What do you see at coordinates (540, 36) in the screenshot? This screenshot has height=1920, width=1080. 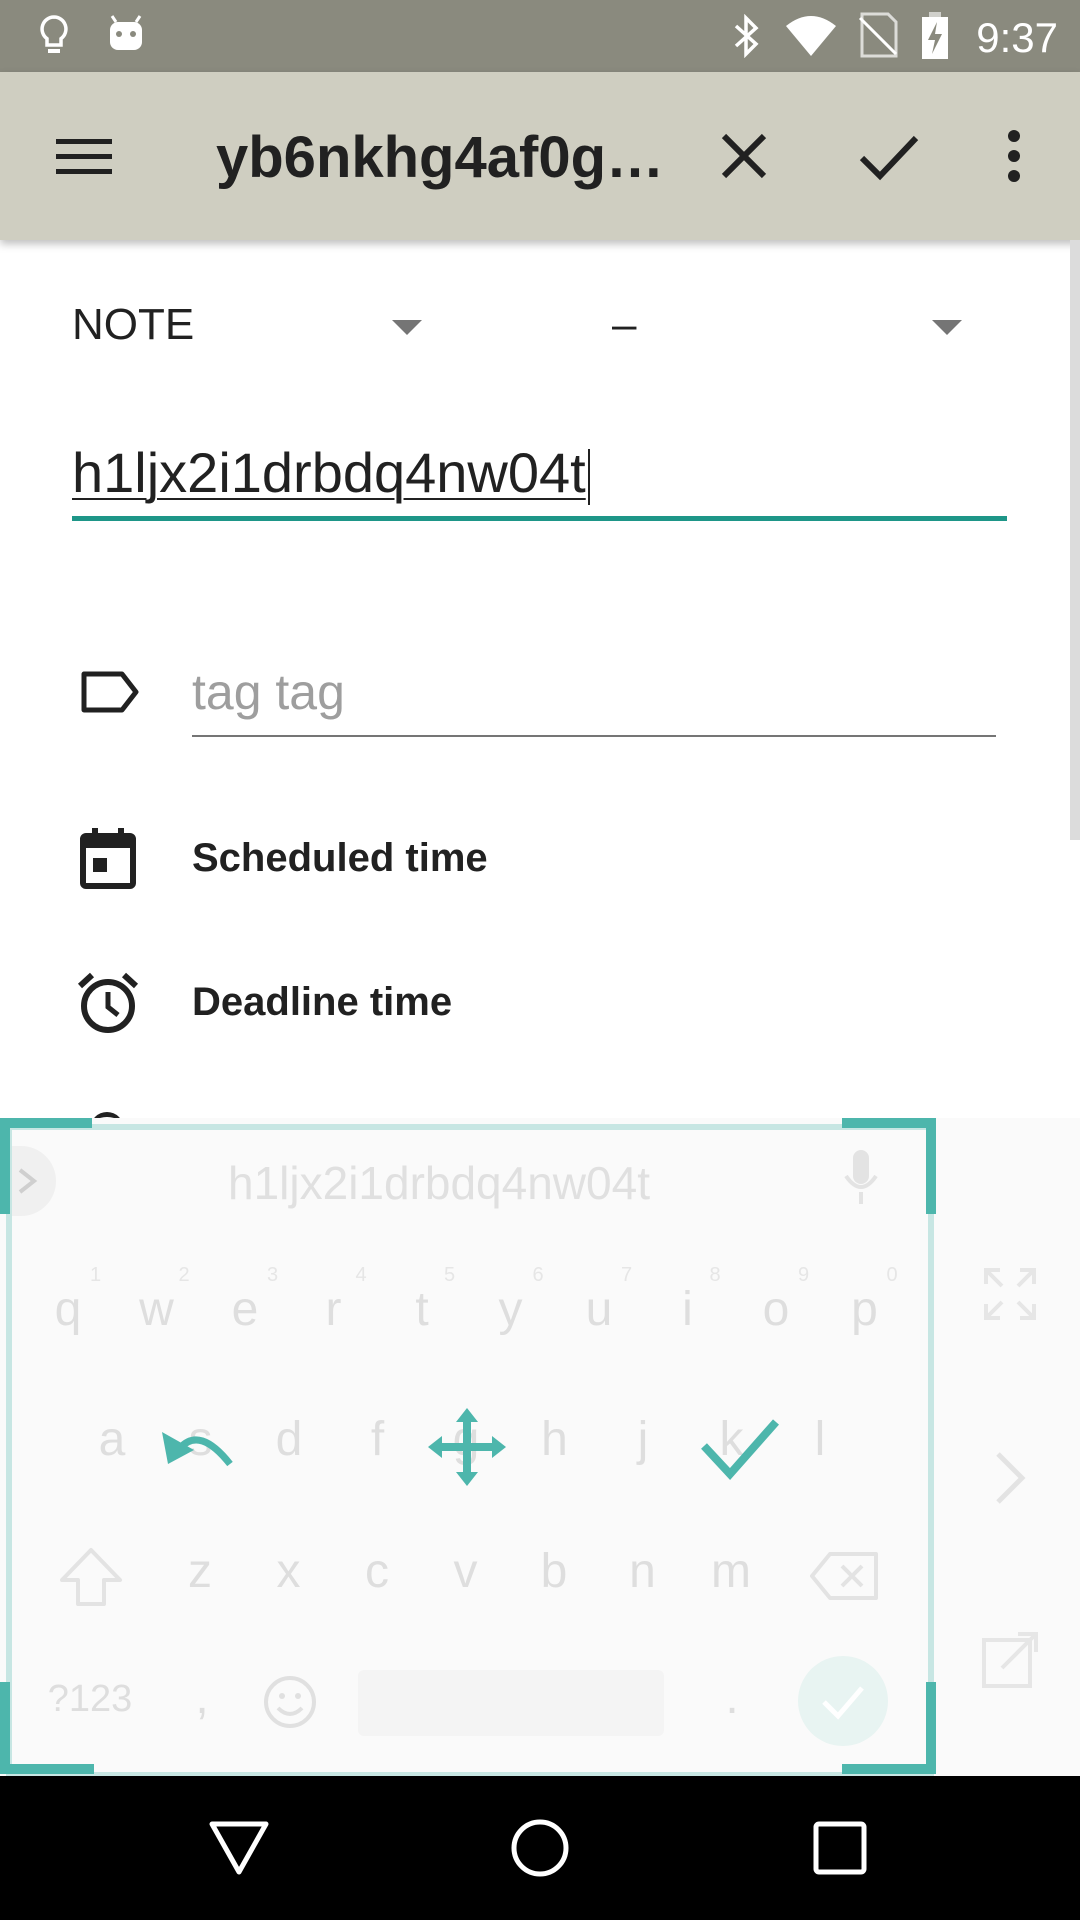 I see `status-bar: 9:37` at bounding box center [540, 36].